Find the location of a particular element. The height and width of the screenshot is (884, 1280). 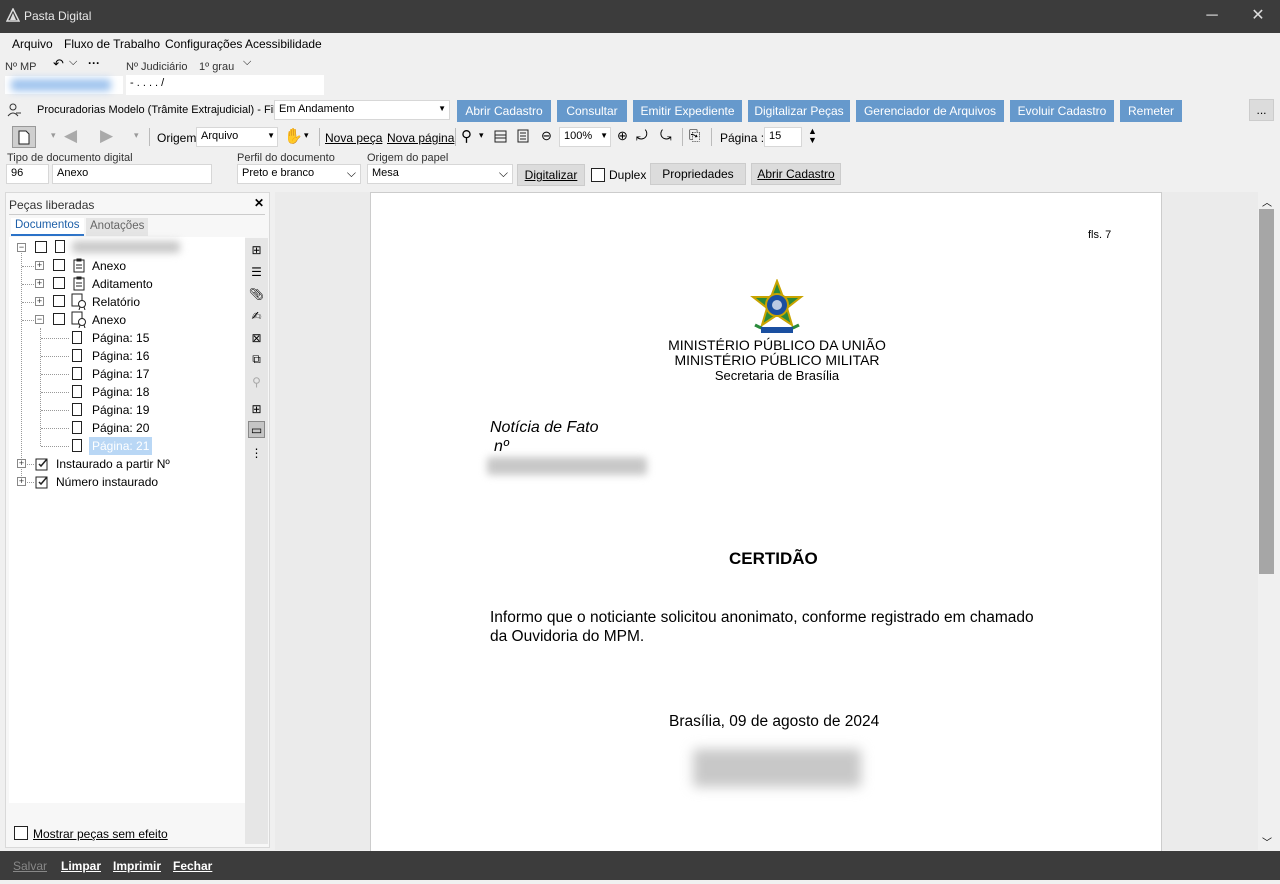

gerenciador-arquivos-button: Gerenciador de Arquivos is located at coordinates (930, 111).